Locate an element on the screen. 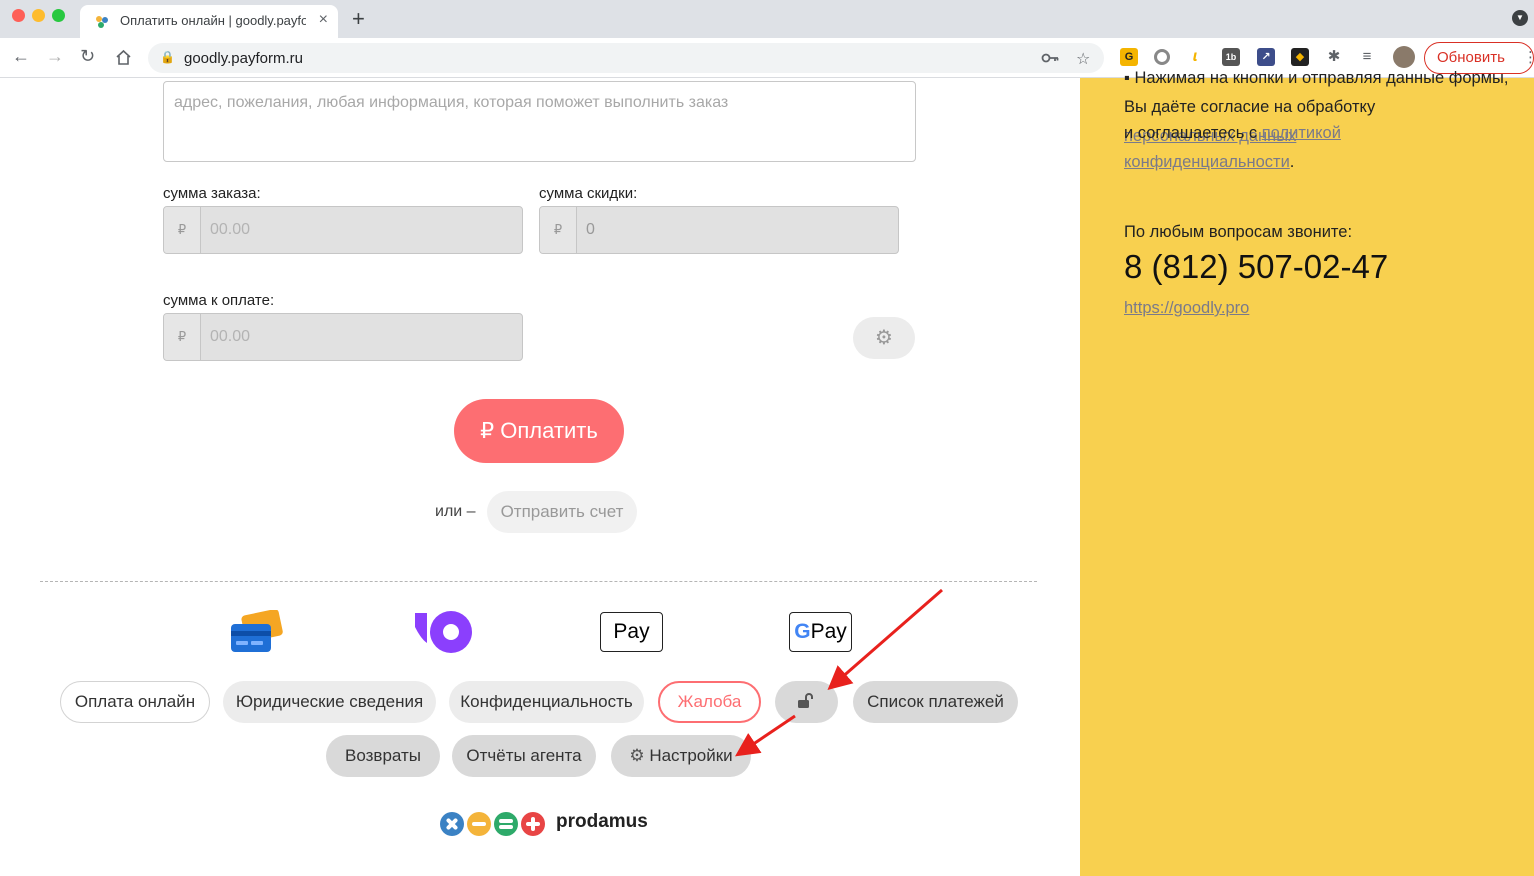 The width and height of the screenshot is (1534, 876). site-link: https://goodly.pro is located at coordinates (1186, 308).